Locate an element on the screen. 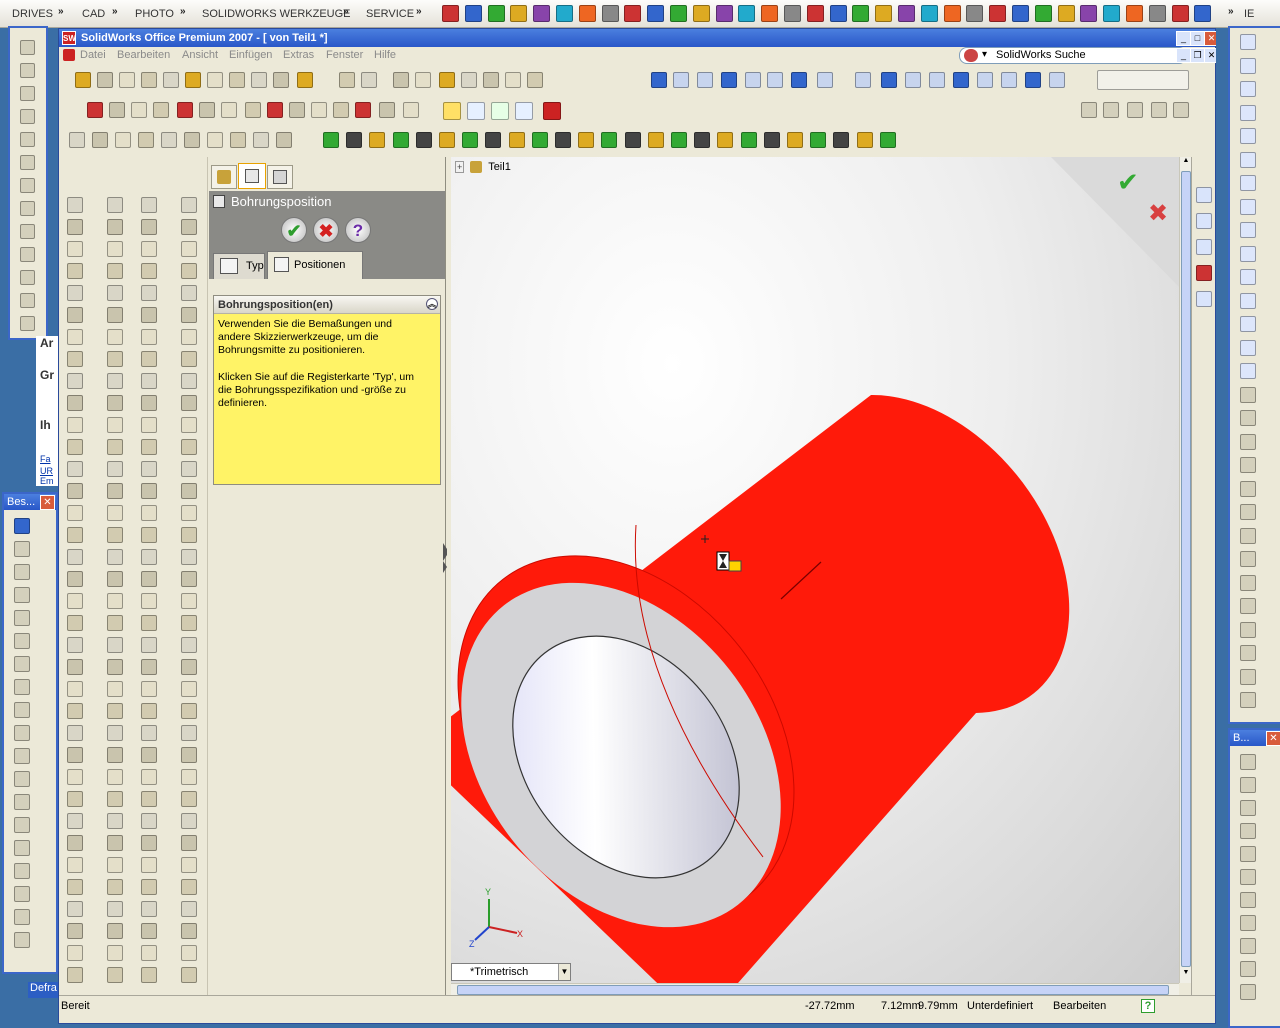 This screenshot has height=1028, width=1280. menu-extras: Extras is located at coordinates (298, 55).